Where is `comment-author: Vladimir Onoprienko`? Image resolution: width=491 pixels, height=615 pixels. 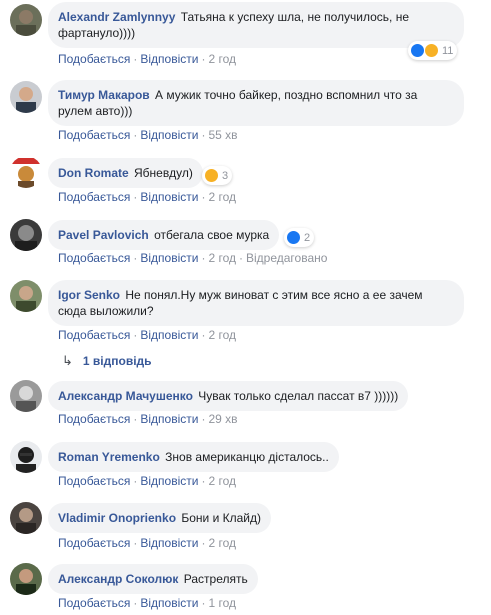
comment-author: Vladimir Onoprienko is located at coordinates (117, 518).